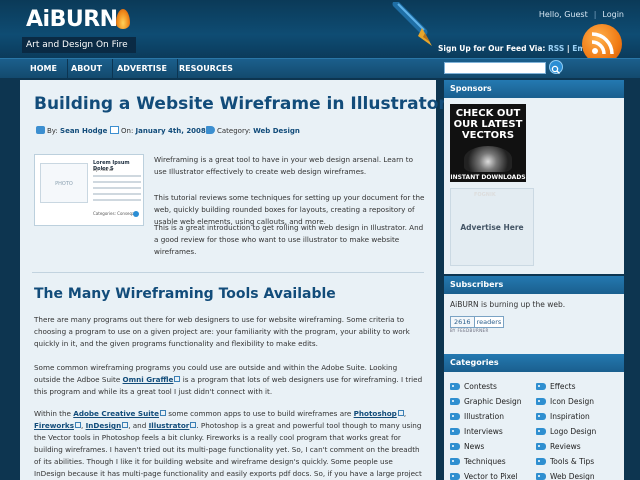 This screenshot has height=480, width=640. What do you see at coordinates (563, 416) in the screenshot?
I see `category-link: Inspiration` at bounding box center [563, 416].